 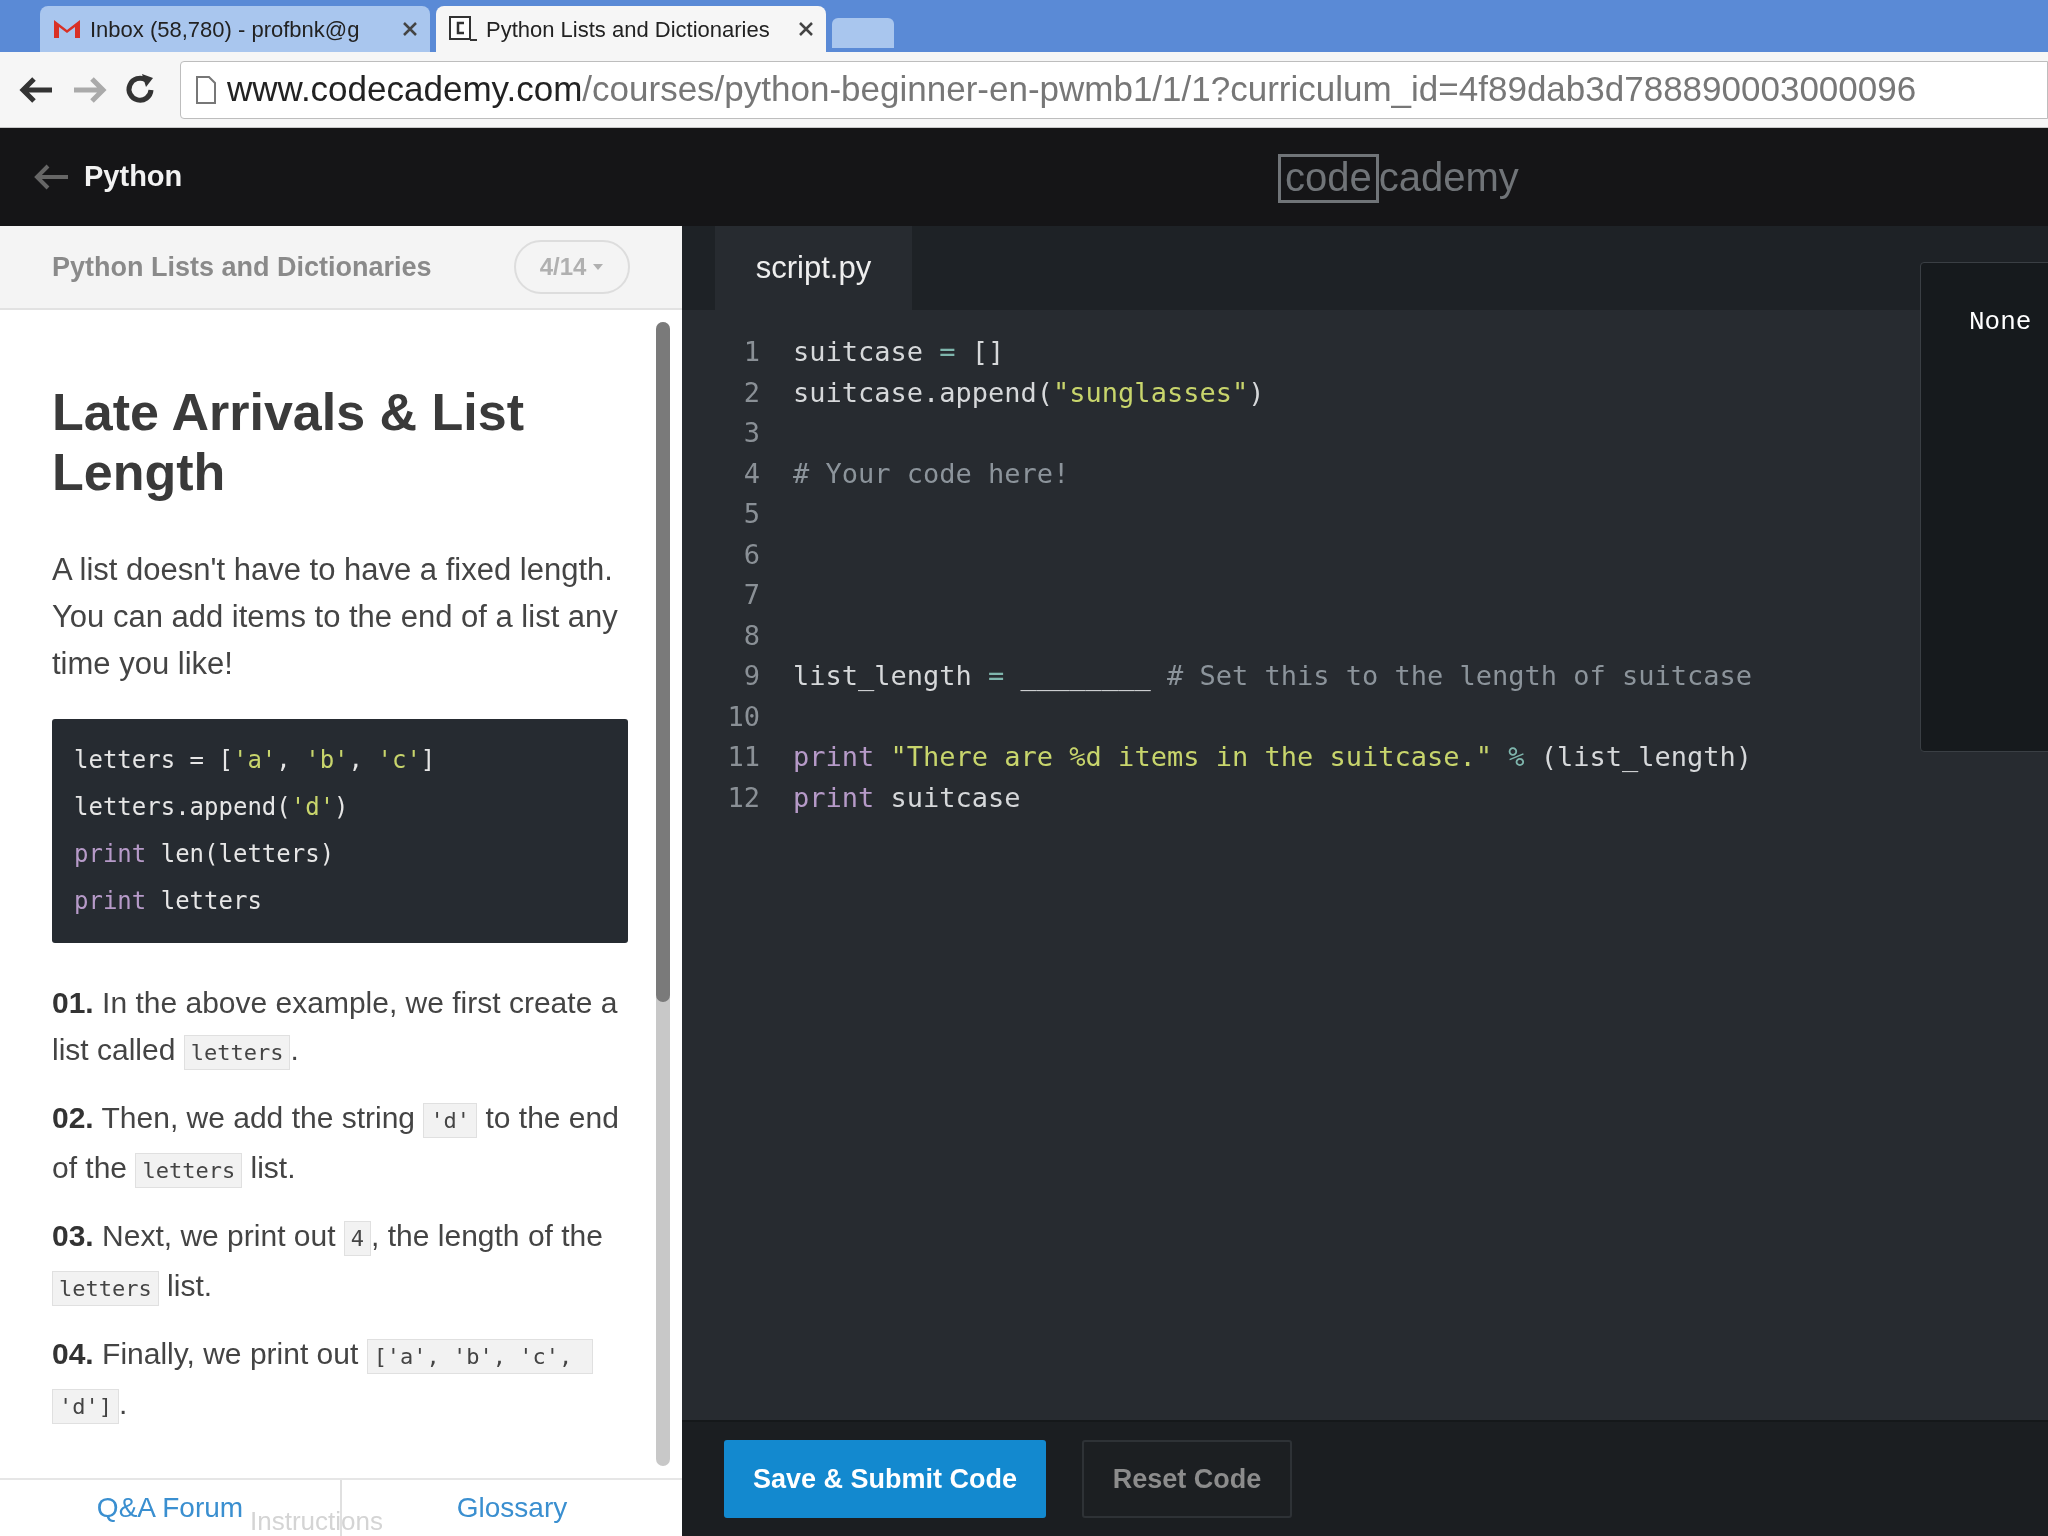 What do you see at coordinates (751, 352) in the screenshot?
I see `line-number: 1` at bounding box center [751, 352].